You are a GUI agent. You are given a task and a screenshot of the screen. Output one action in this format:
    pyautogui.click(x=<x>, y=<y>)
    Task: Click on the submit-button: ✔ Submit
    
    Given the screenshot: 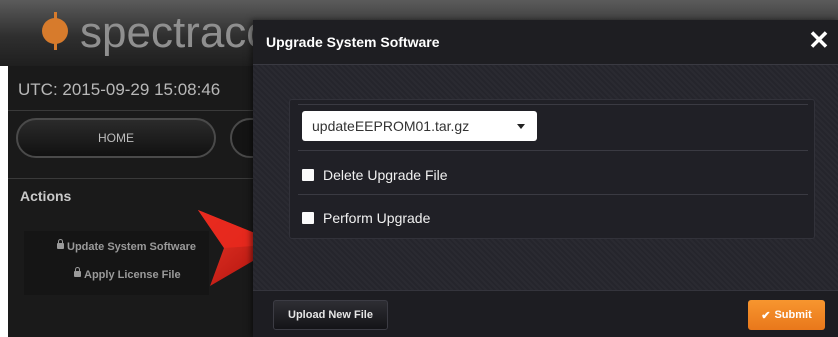 What is the action you would take?
    pyautogui.click(x=786, y=315)
    